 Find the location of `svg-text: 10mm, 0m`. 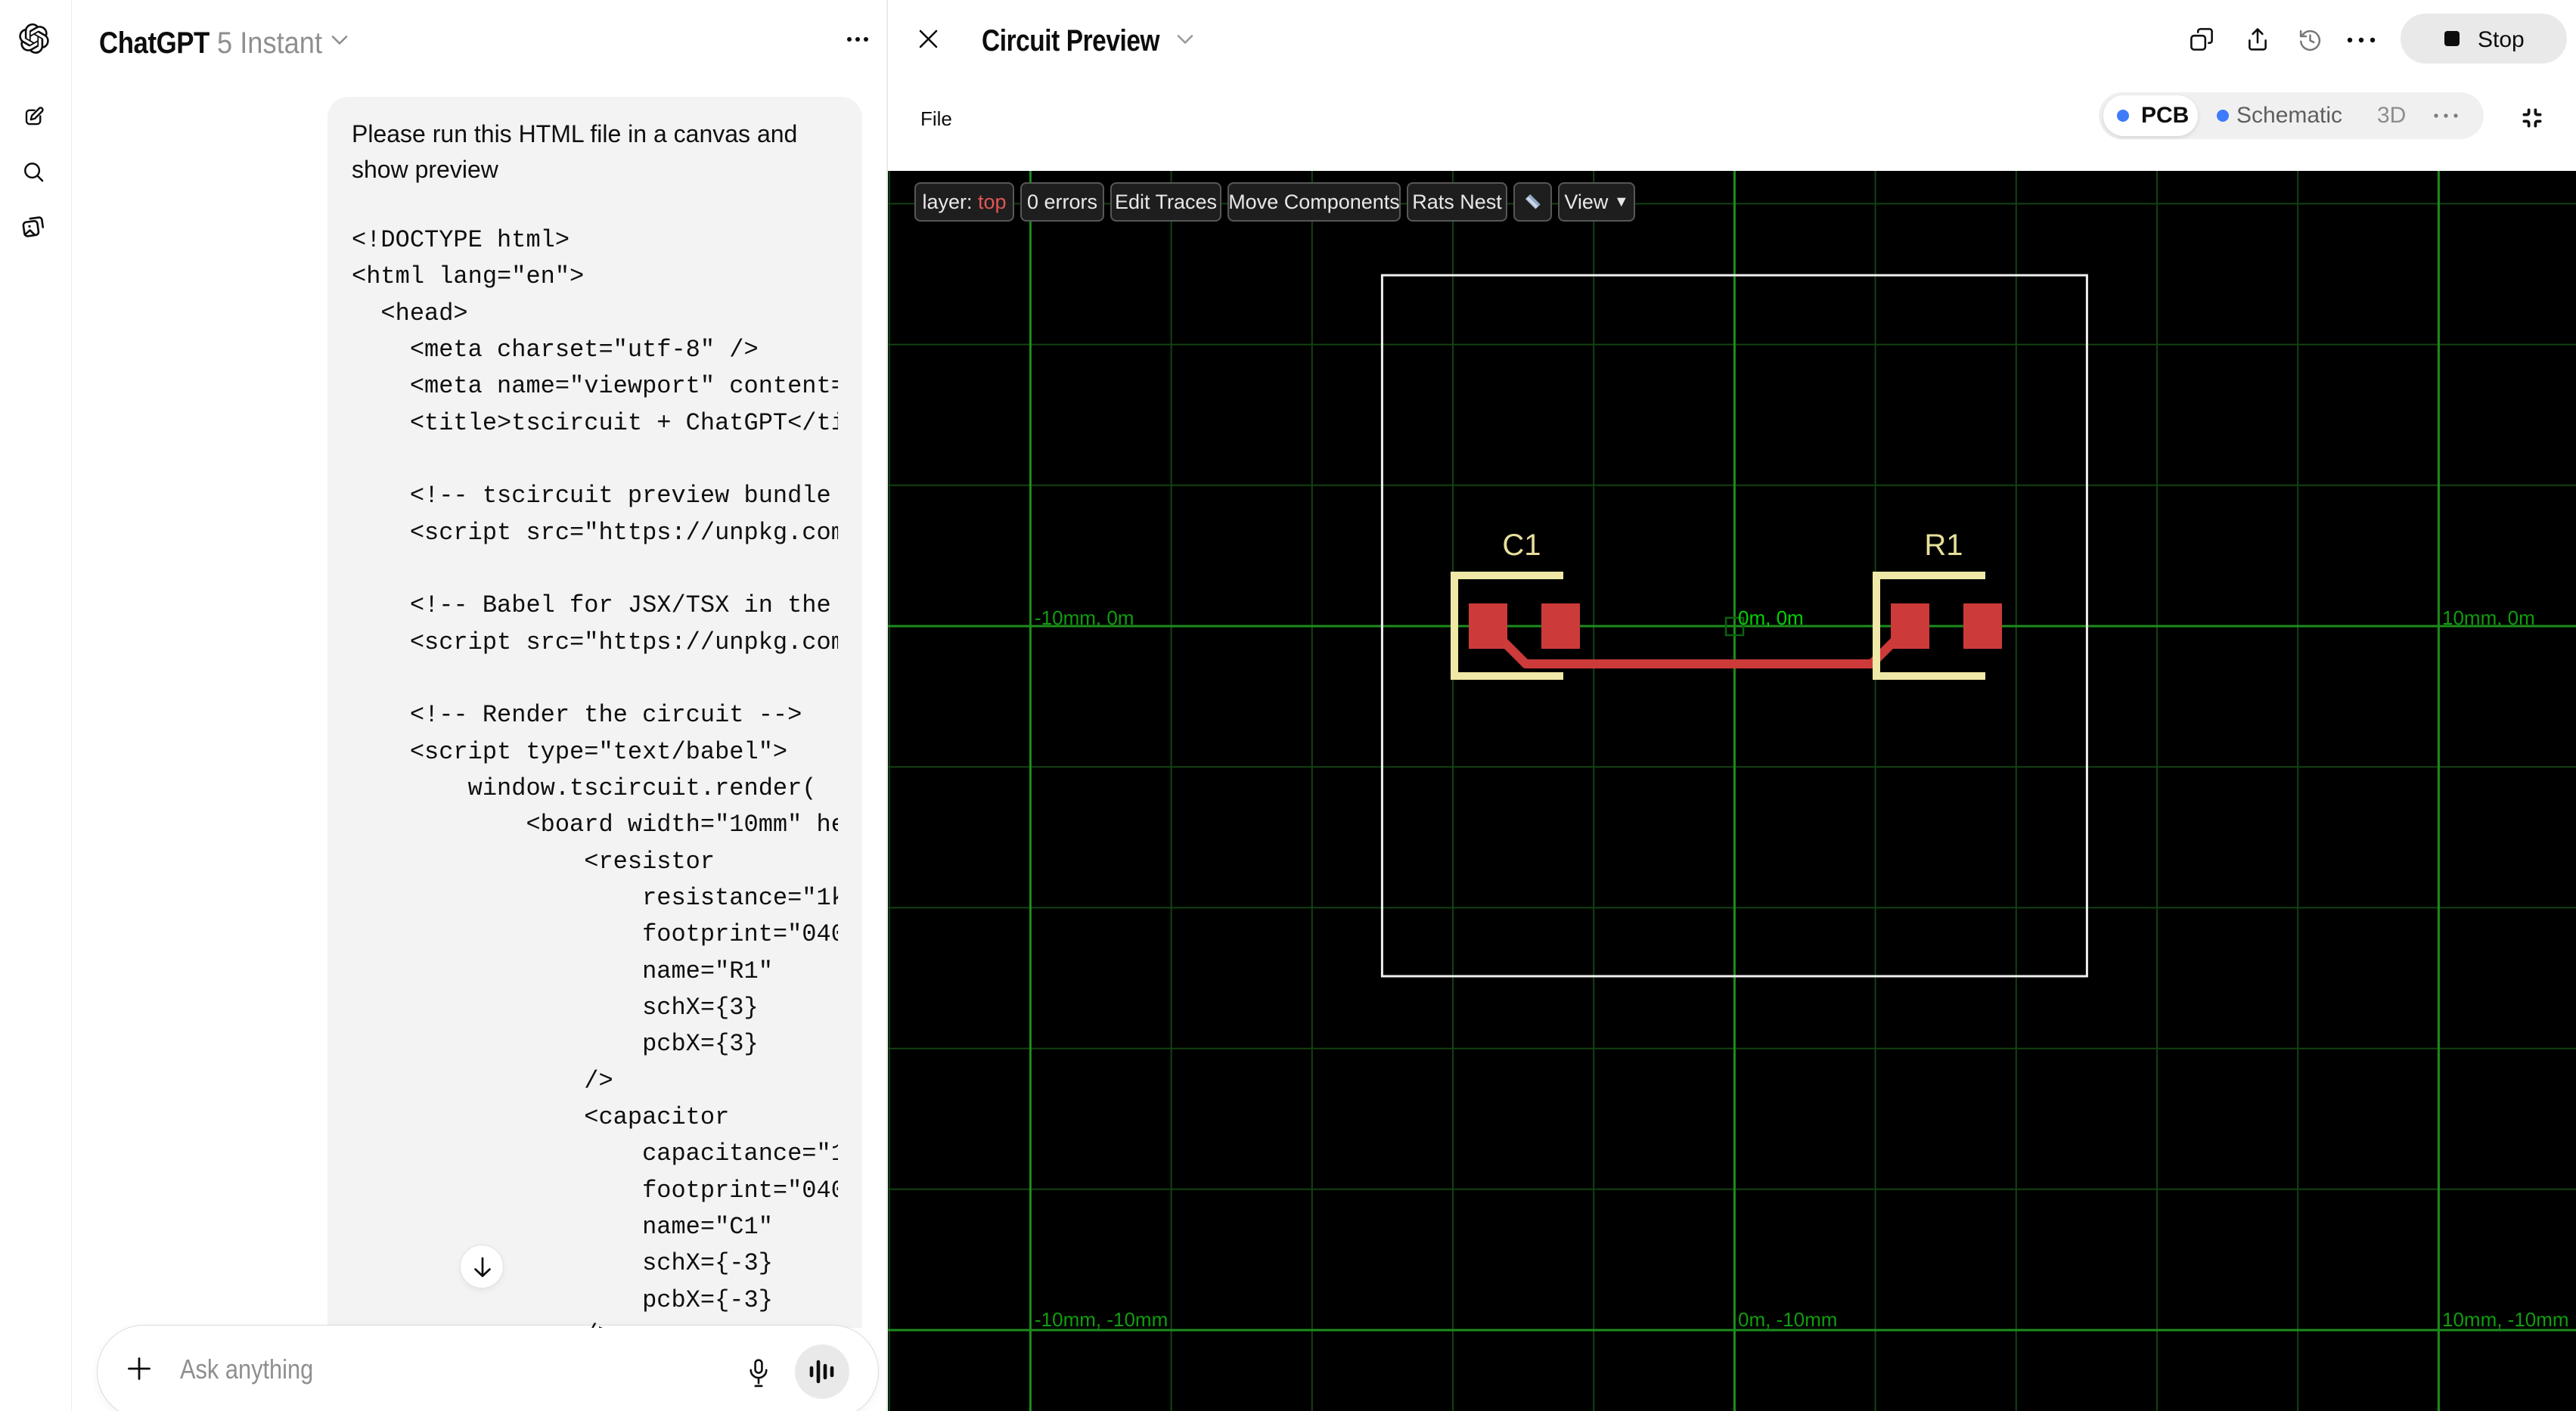

svg-text: 10mm, 0m is located at coordinates (2488, 617).